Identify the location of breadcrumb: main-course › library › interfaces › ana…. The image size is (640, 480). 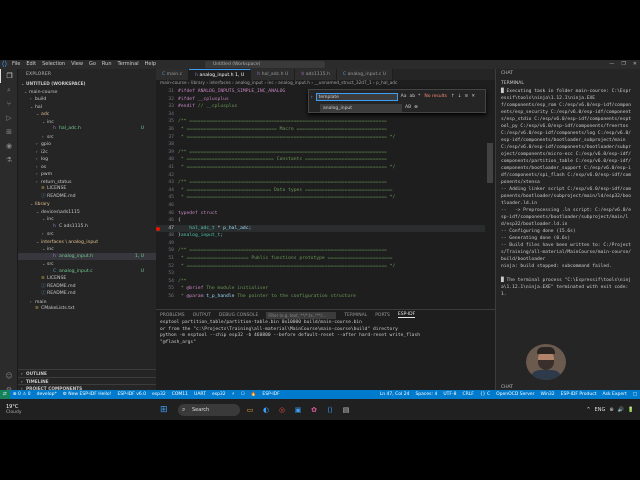
(325, 84).